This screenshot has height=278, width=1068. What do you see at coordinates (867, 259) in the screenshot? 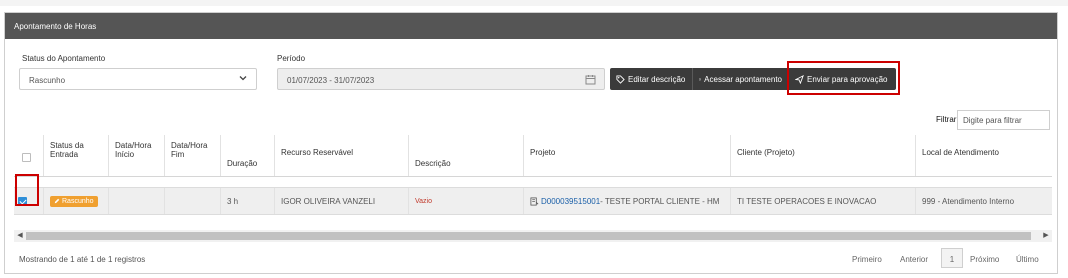
I see `page-first: Primeiro` at bounding box center [867, 259].